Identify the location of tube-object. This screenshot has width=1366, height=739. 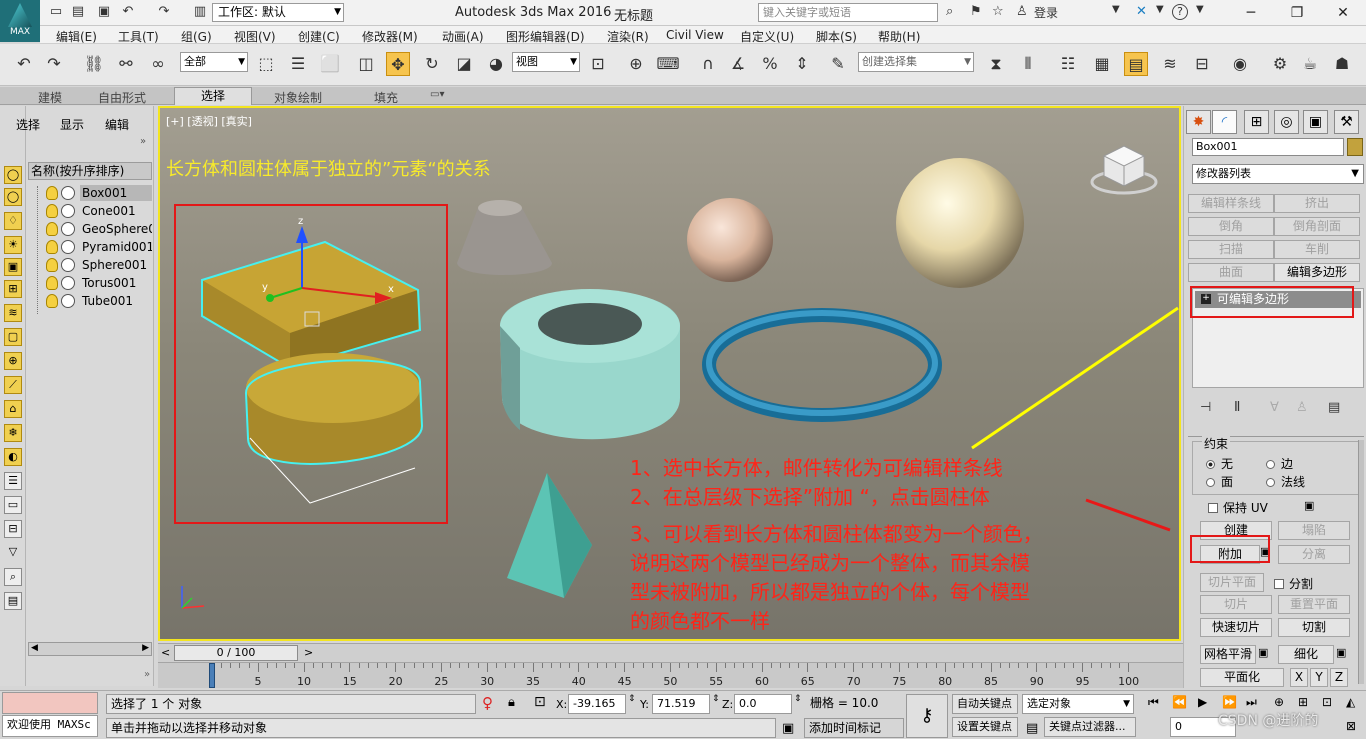
(590, 364).